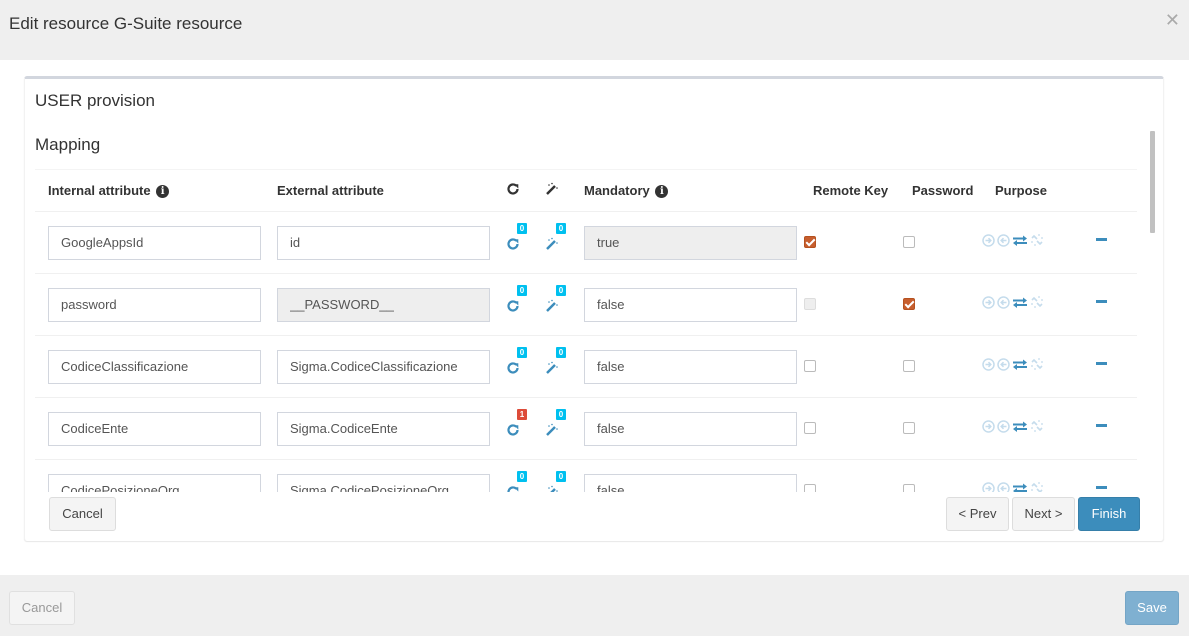  What do you see at coordinates (849, 475) in the screenshot?
I see `cell-remote-key` at bounding box center [849, 475].